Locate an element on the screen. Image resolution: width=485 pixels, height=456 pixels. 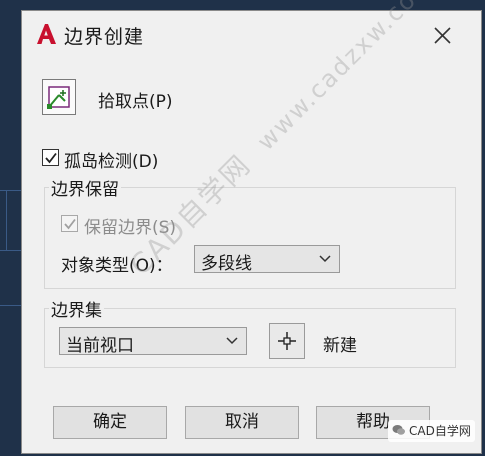
boundary-set-value: 当前视口 is located at coordinates (100, 346).